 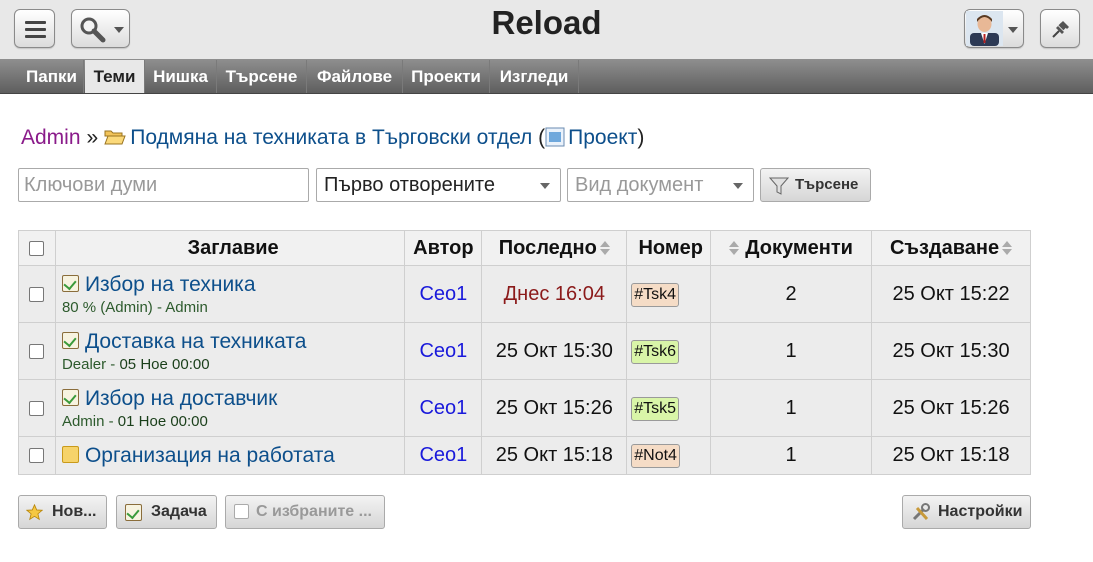 I want to click on last-activity: 25 Окт 15:30, so click(x=554, y=351).